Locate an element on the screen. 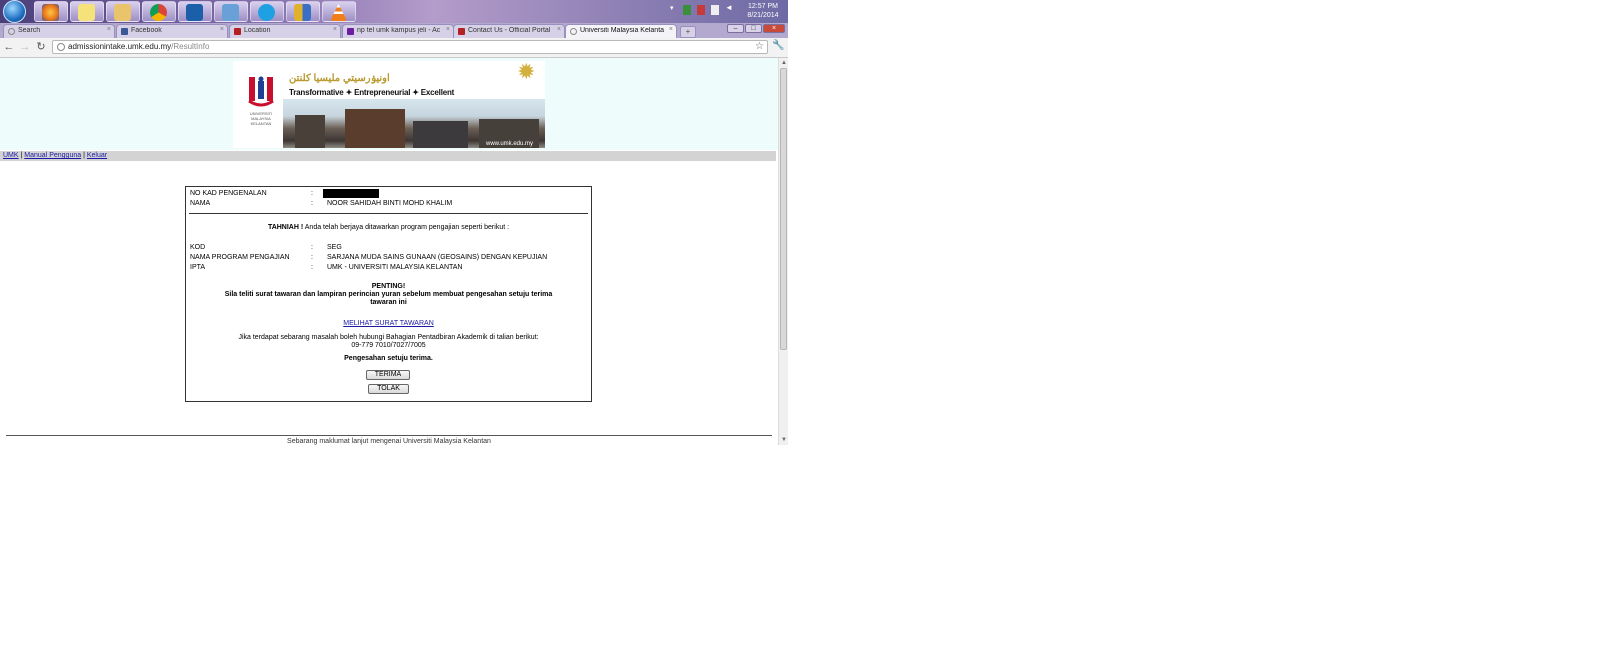 The image size is (1600, 661). tab-contact-us: Contact Us - Official Portal × is located at coordinates (509, 31).